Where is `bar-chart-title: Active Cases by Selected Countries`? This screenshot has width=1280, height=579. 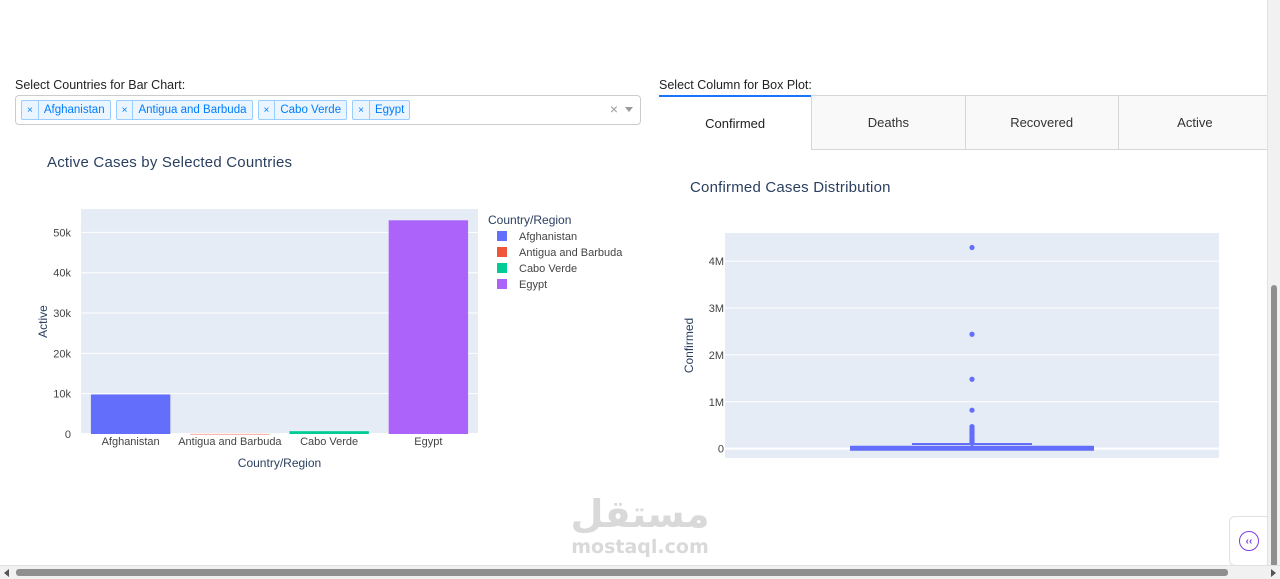
bar-chart-title: Active Cases by Selected Countries is located at coordinates (170, 162).